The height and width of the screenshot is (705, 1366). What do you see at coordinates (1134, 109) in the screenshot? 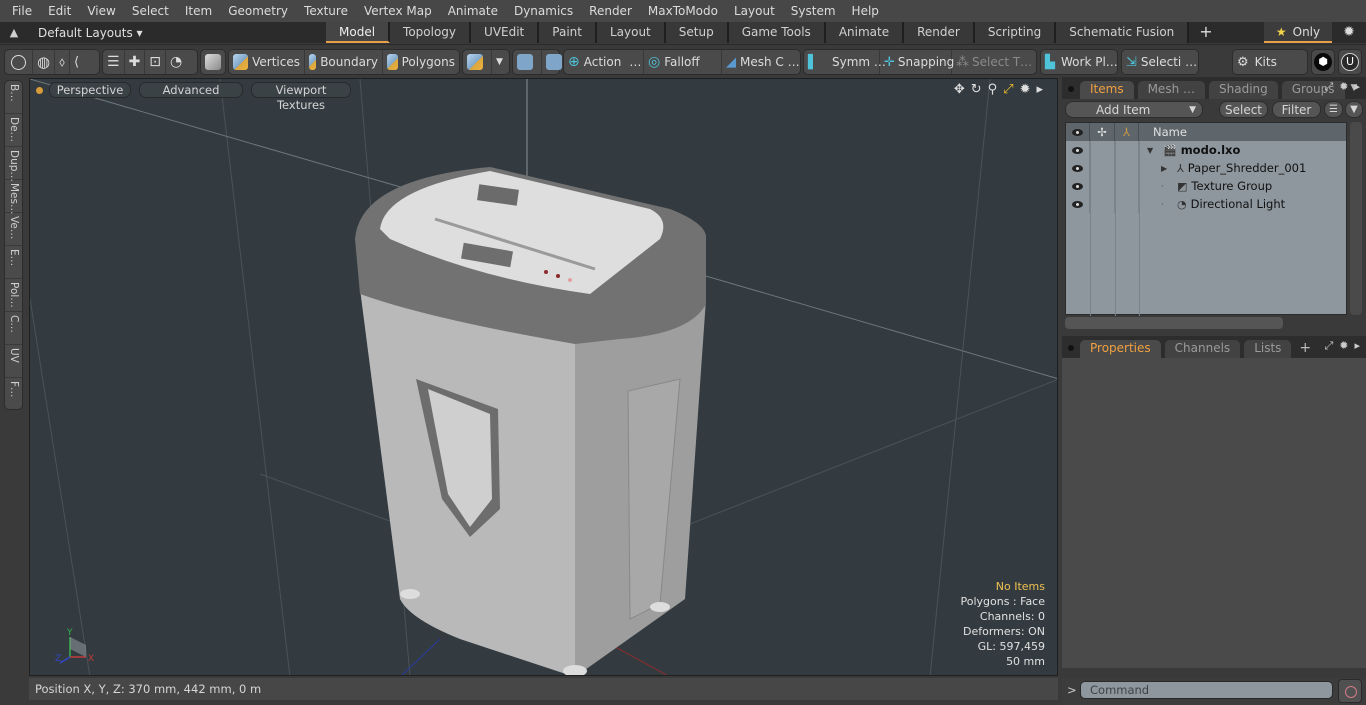
I see `add-item-button: Add Item ▼` at bounding box center [1134, 109].